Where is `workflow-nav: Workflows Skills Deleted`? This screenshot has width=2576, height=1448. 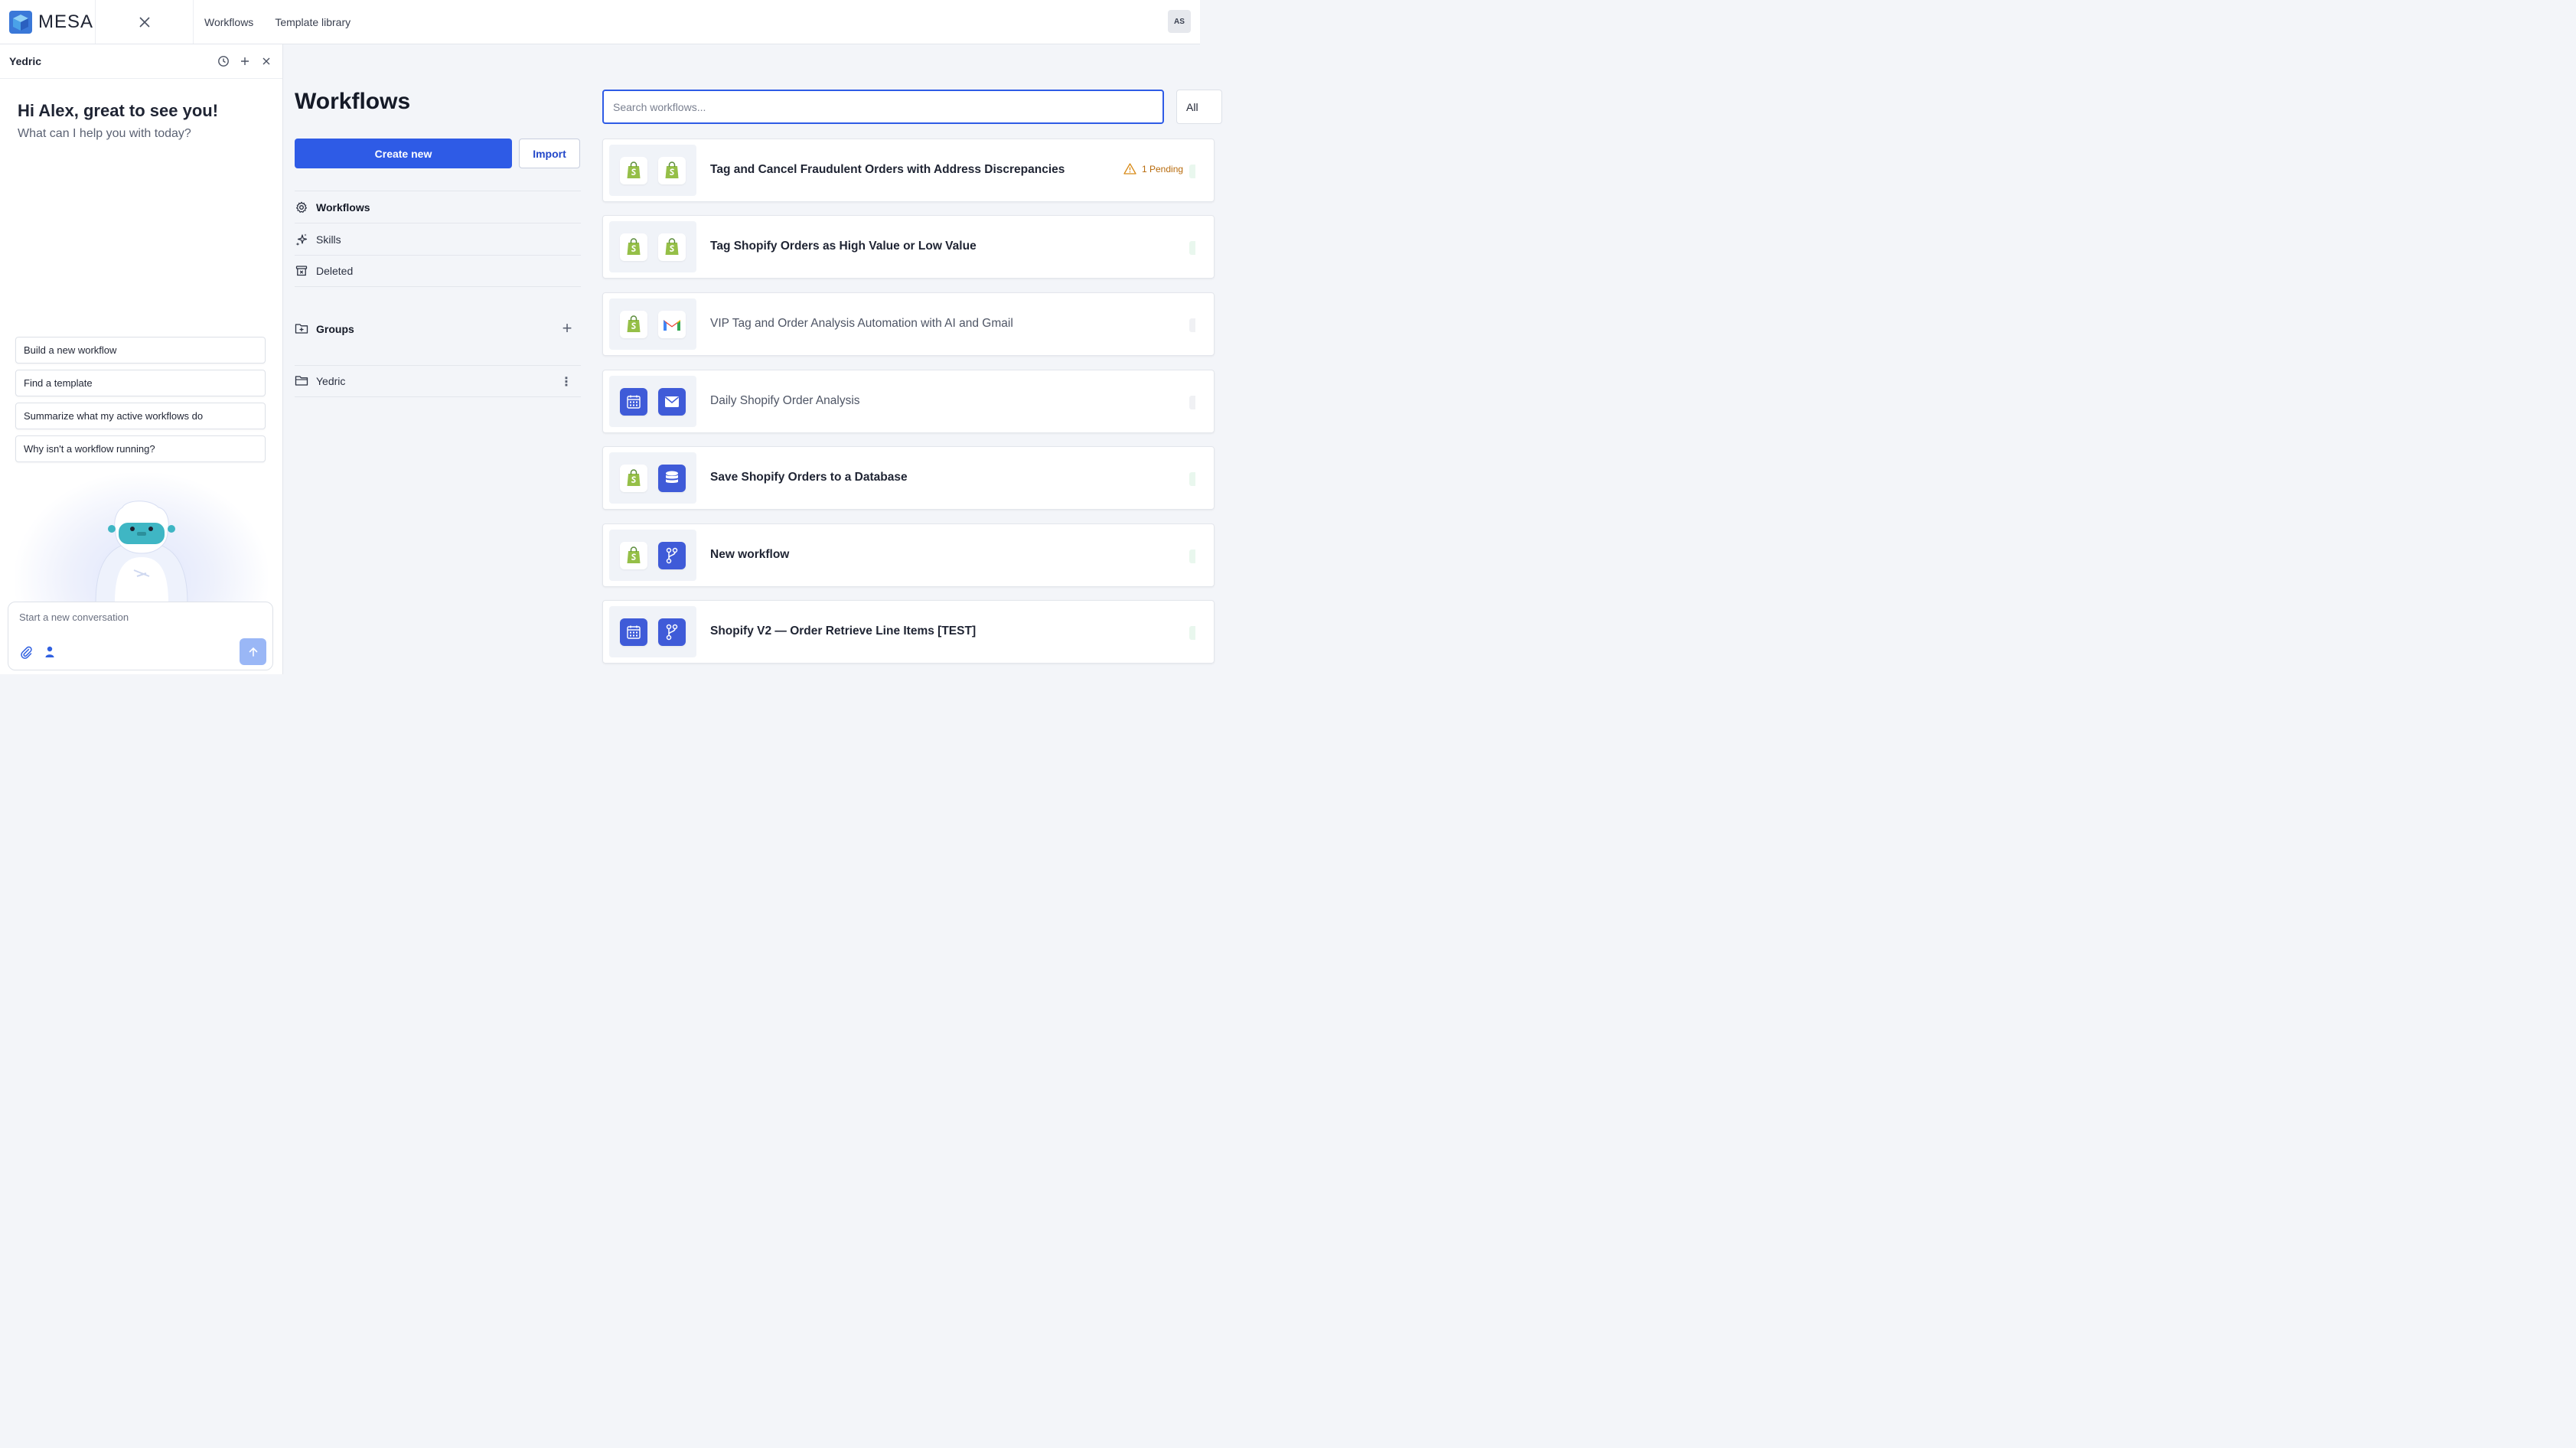
workflow-nav: Workflows Skills Deleted is located at coordinates (438, 239).